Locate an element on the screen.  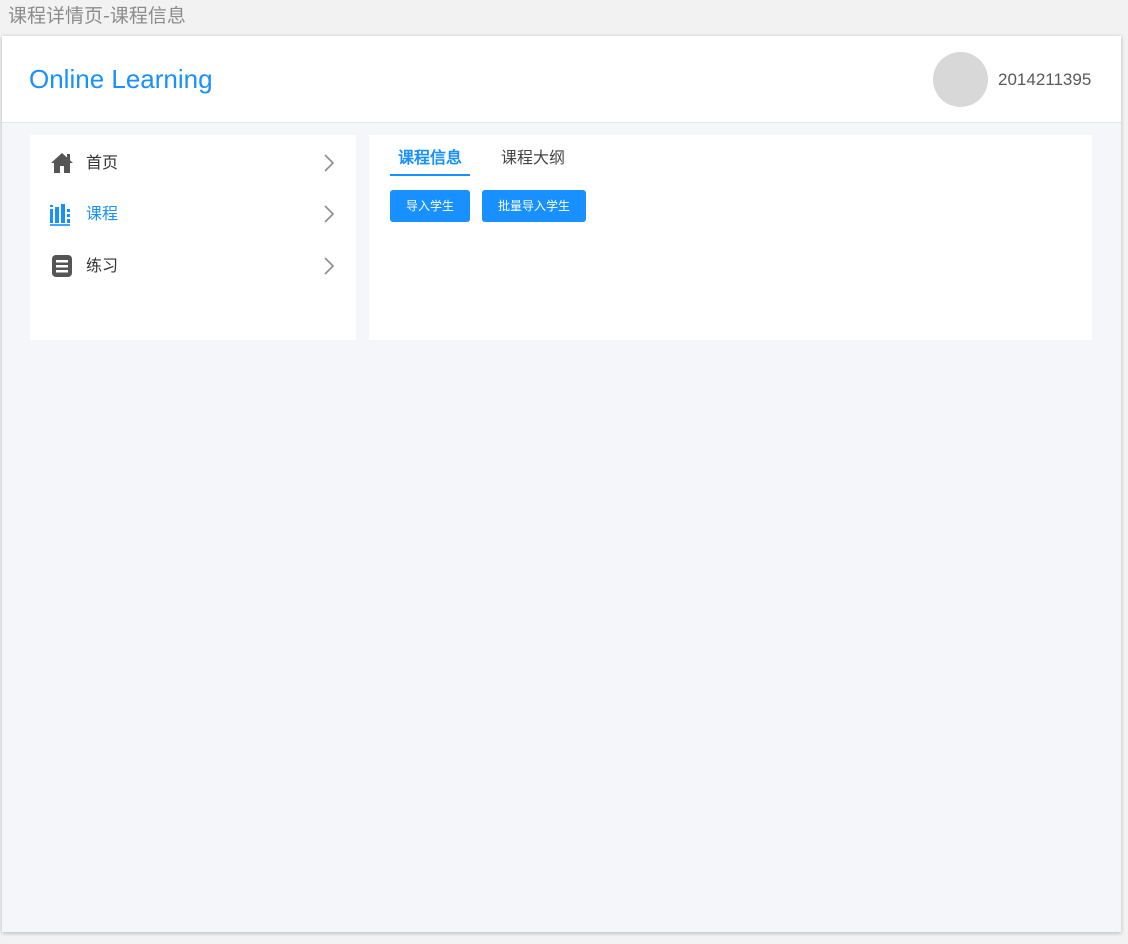
sidebar-item-label: 课程 is located at coordinates (102, 213).